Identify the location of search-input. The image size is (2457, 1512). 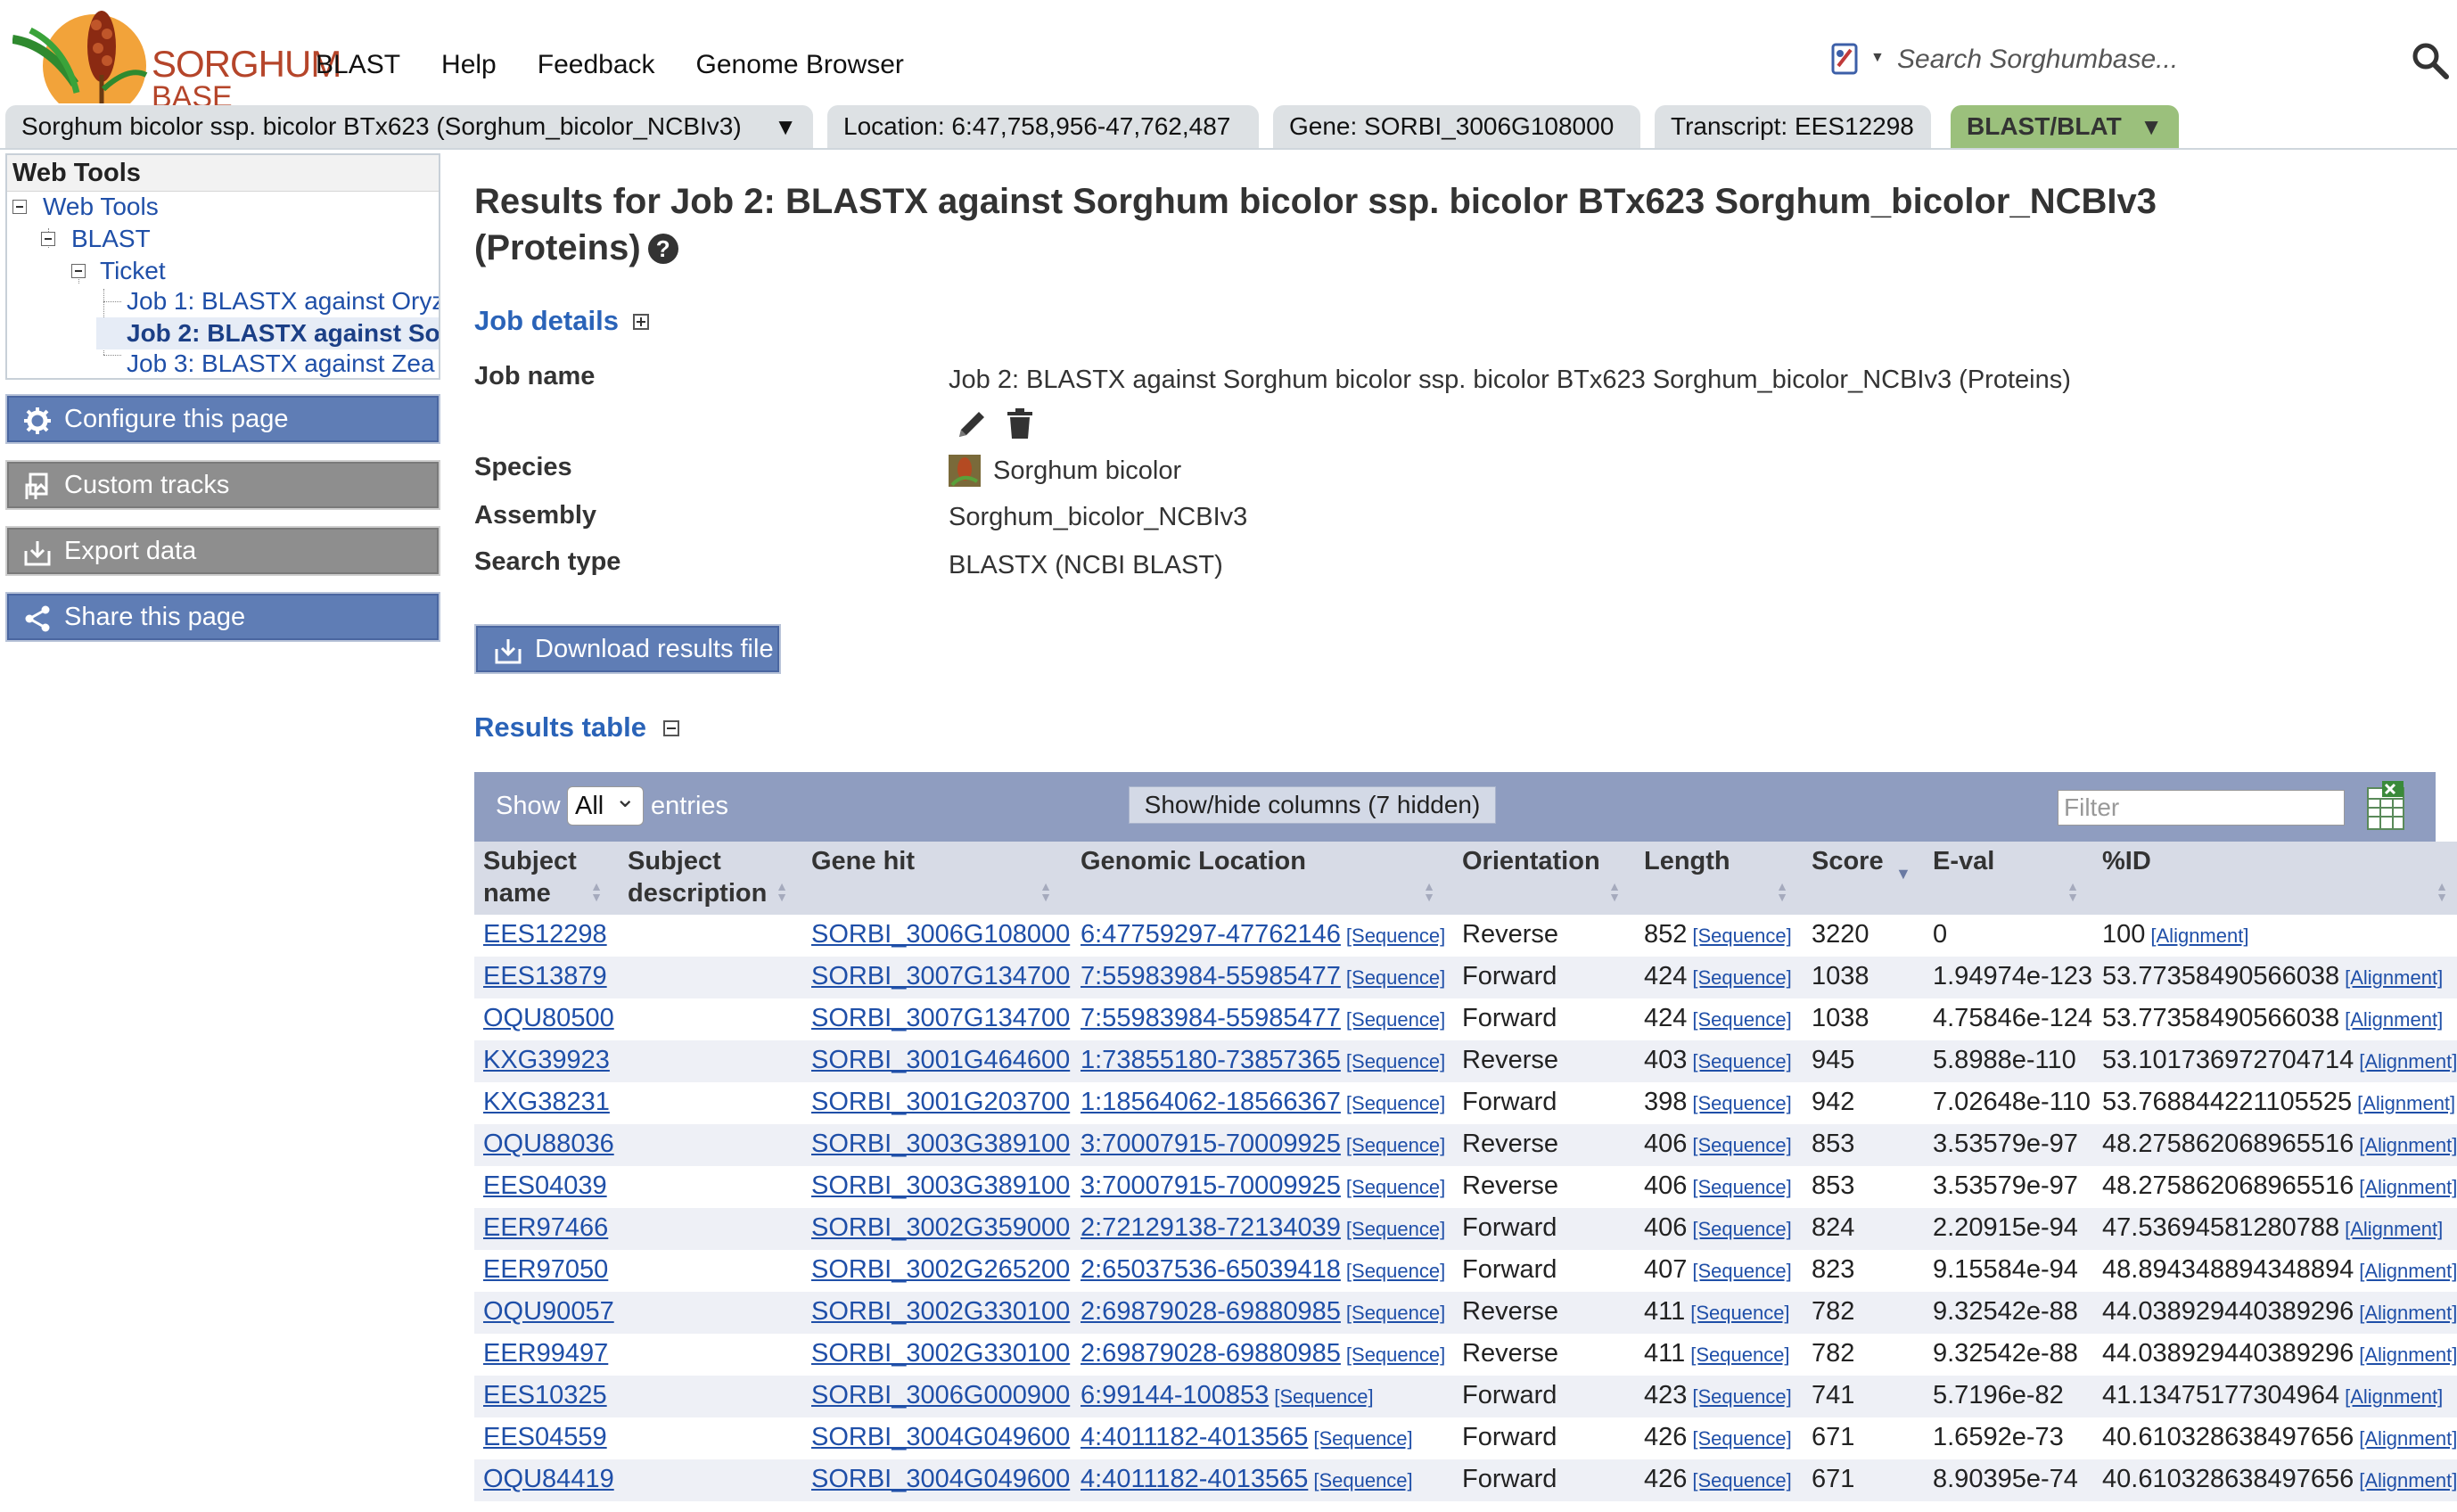
(2146, 59).